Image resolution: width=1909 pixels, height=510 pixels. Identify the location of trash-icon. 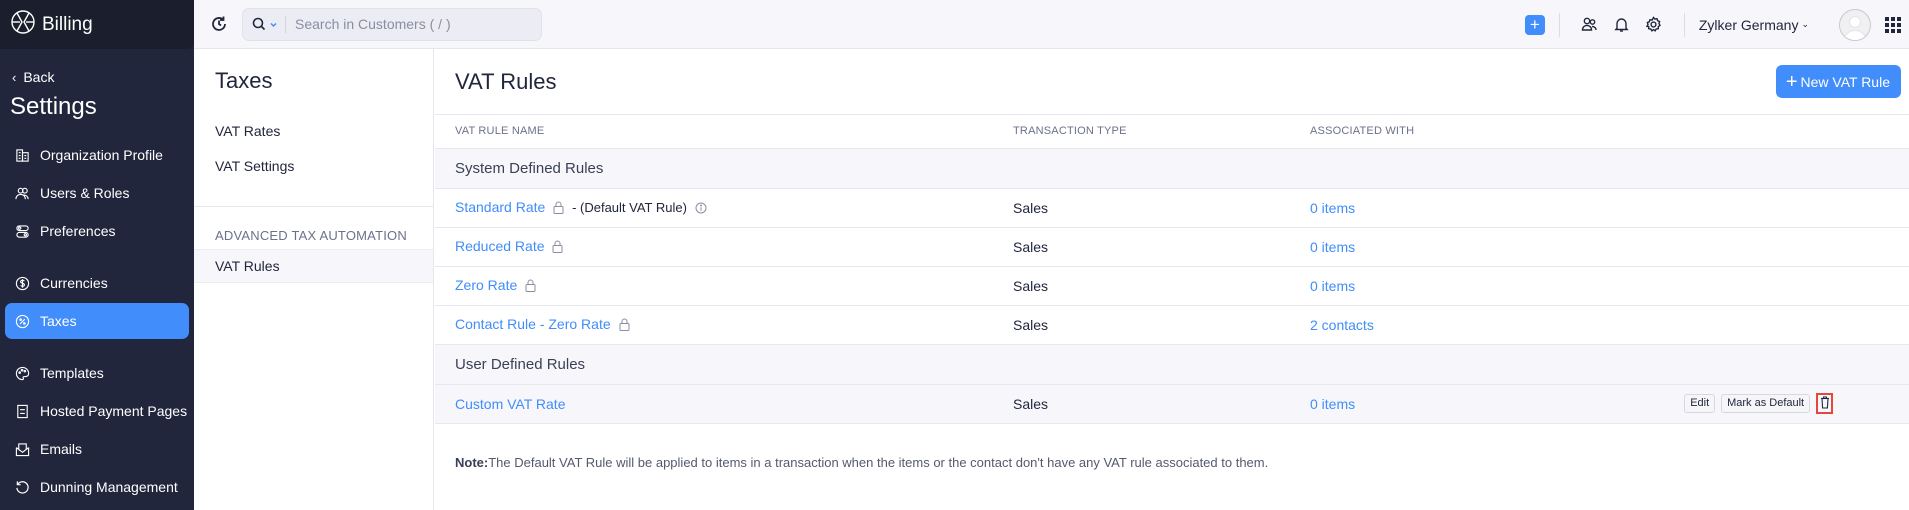
(1824, 402).